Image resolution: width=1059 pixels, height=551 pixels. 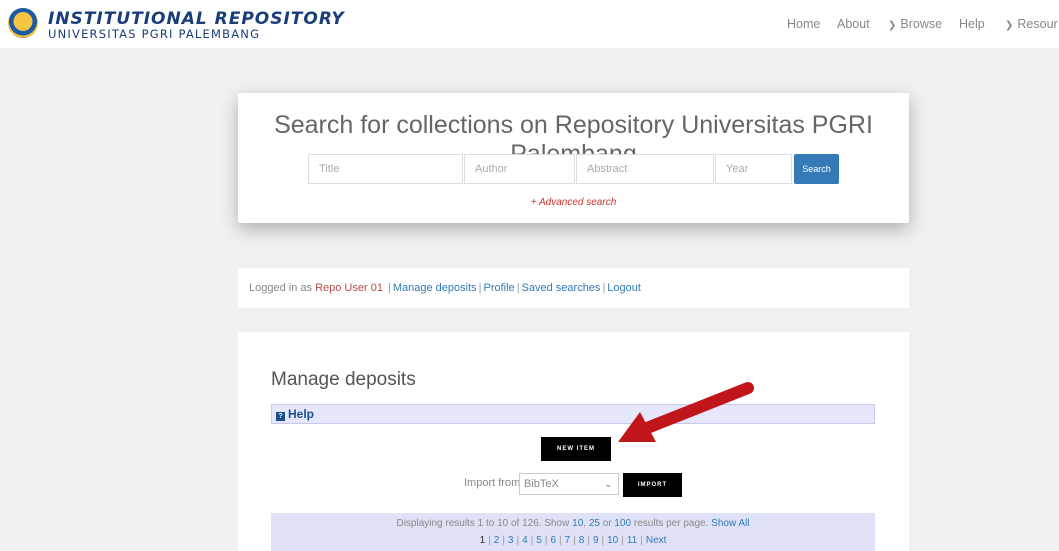 I want to click on chevron-down-icon: ⌄, so click(x=608, y=484).